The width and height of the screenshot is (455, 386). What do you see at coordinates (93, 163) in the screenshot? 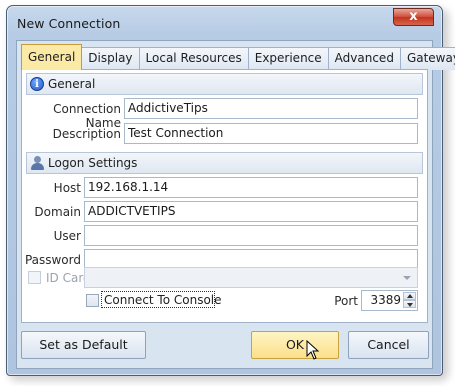
I see `logon-group-title: Logon Settings` at bounding box center [93, 163].